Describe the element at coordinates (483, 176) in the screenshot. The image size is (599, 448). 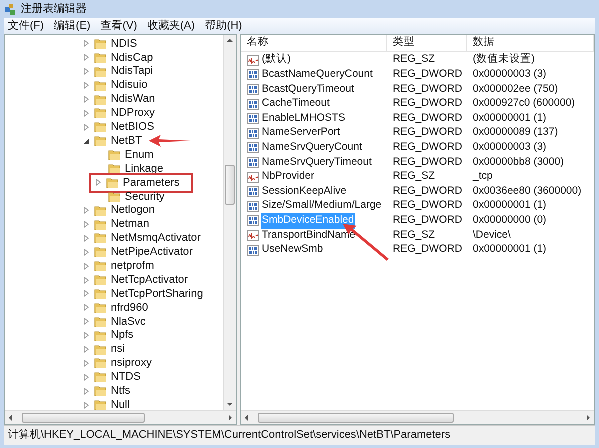
I see `value-data: _tcp` at that location.